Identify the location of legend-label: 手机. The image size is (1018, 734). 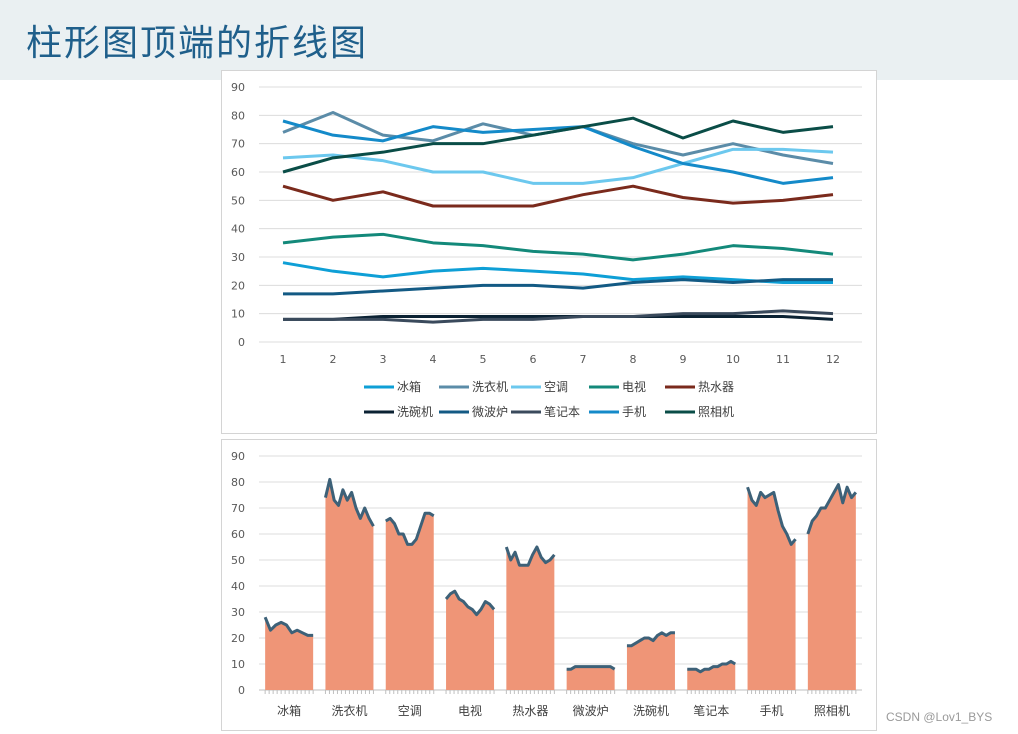
(634, 412).